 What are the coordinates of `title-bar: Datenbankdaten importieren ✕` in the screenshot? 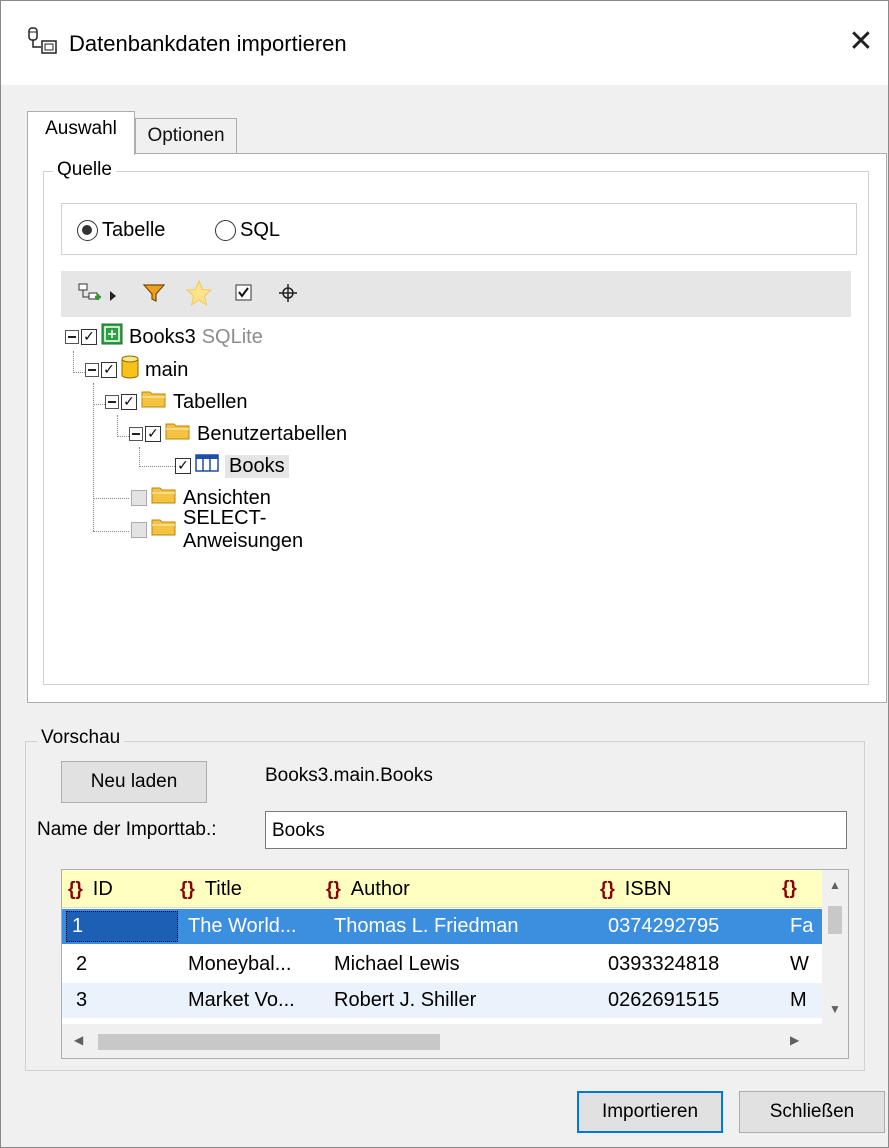 It's located at (444, 43).